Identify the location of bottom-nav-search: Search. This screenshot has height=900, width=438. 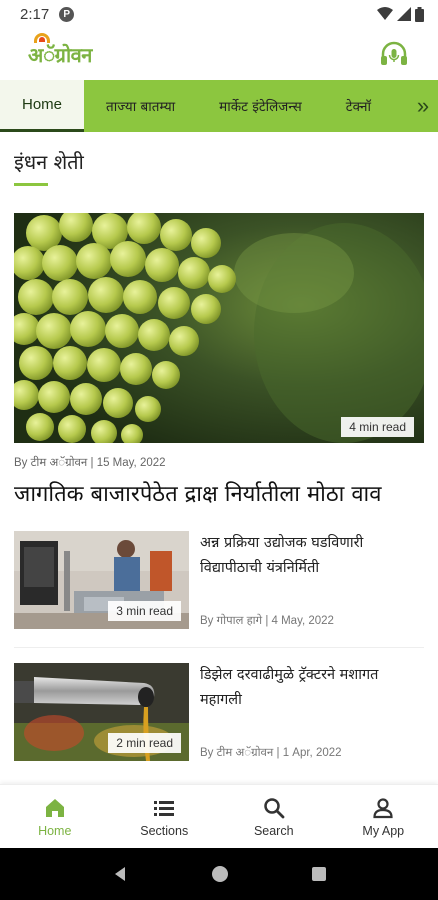
(274, 816).